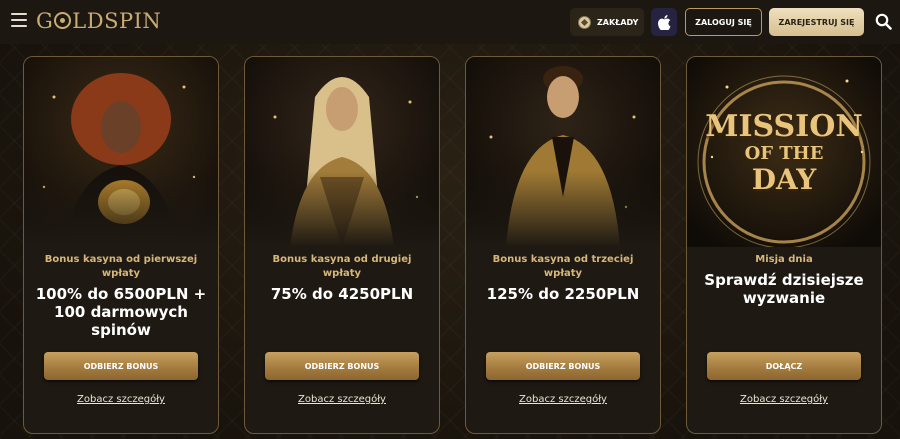 Image resolution: width=900 pixels, height=439 pixels. I want to click on card-subtitle: Misja dnia, so click(784, 259).